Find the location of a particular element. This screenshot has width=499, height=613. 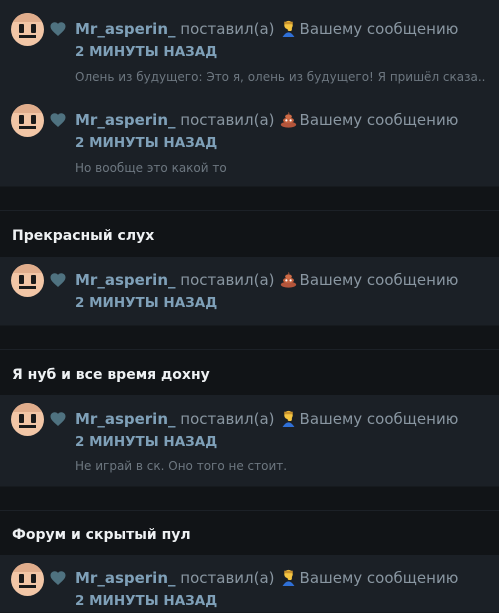

thread-title: Форум и скрытый пул is located at coordinates (101, 535).